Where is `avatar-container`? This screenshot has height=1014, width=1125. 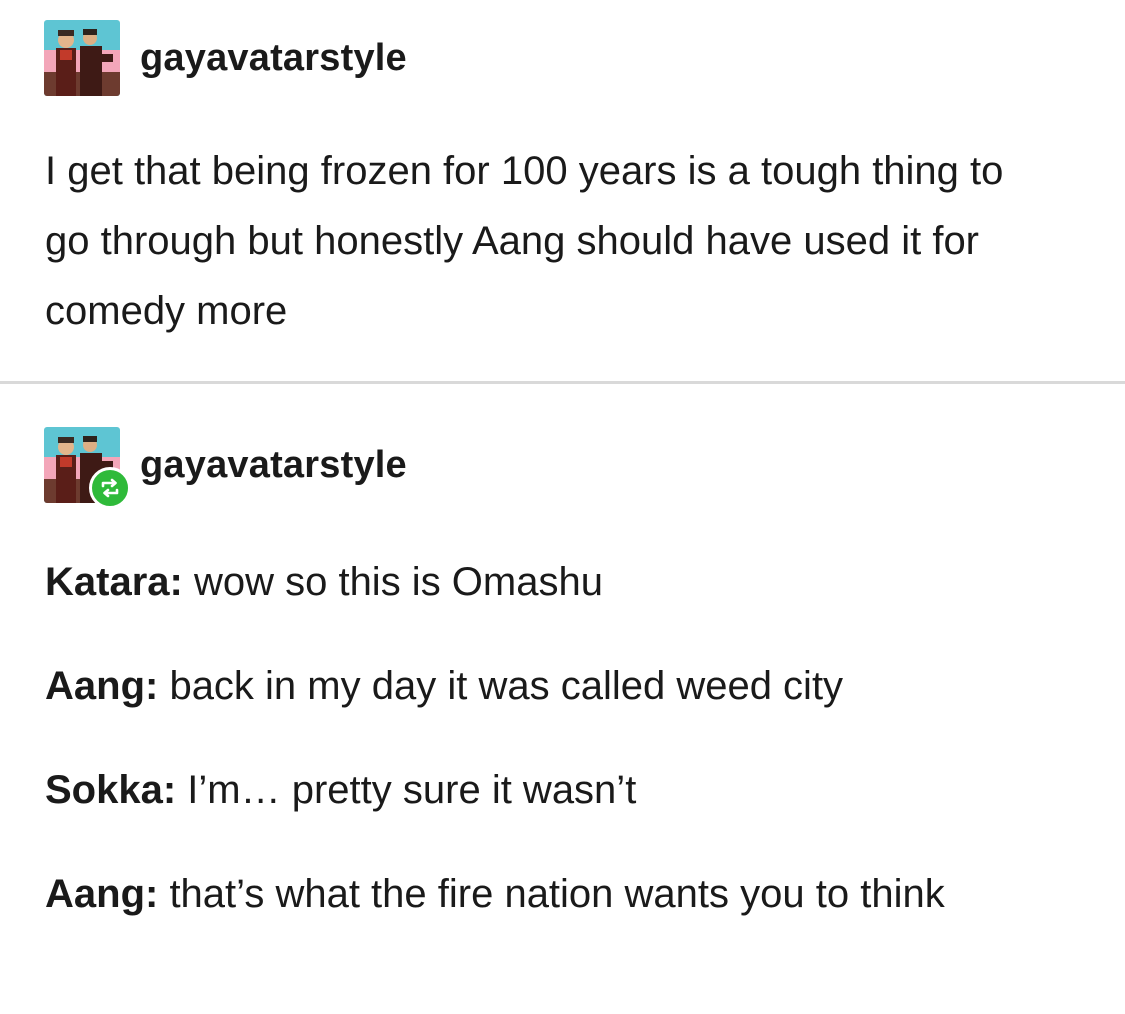 avatar-container is located at coordinates (87, 468).